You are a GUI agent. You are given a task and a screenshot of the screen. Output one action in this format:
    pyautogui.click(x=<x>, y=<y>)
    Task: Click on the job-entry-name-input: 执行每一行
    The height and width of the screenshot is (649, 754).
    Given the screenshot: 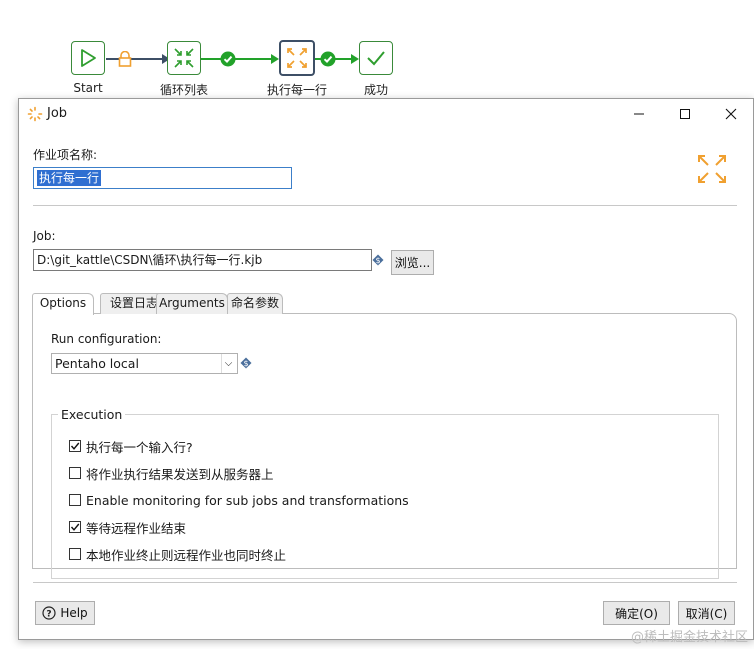 What is the action you would take?
    pyautogui.click(x=162, y=178)
    